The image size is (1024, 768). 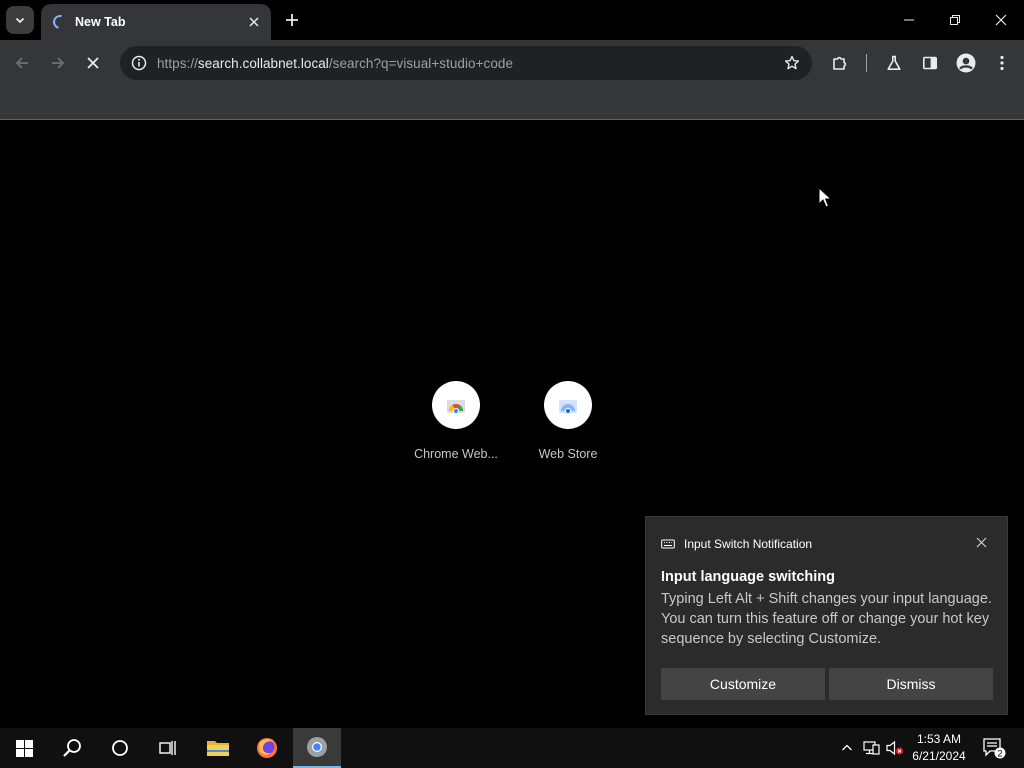 I want to click on notification-header: Input Switch Notification, so click(x=736, y=544).